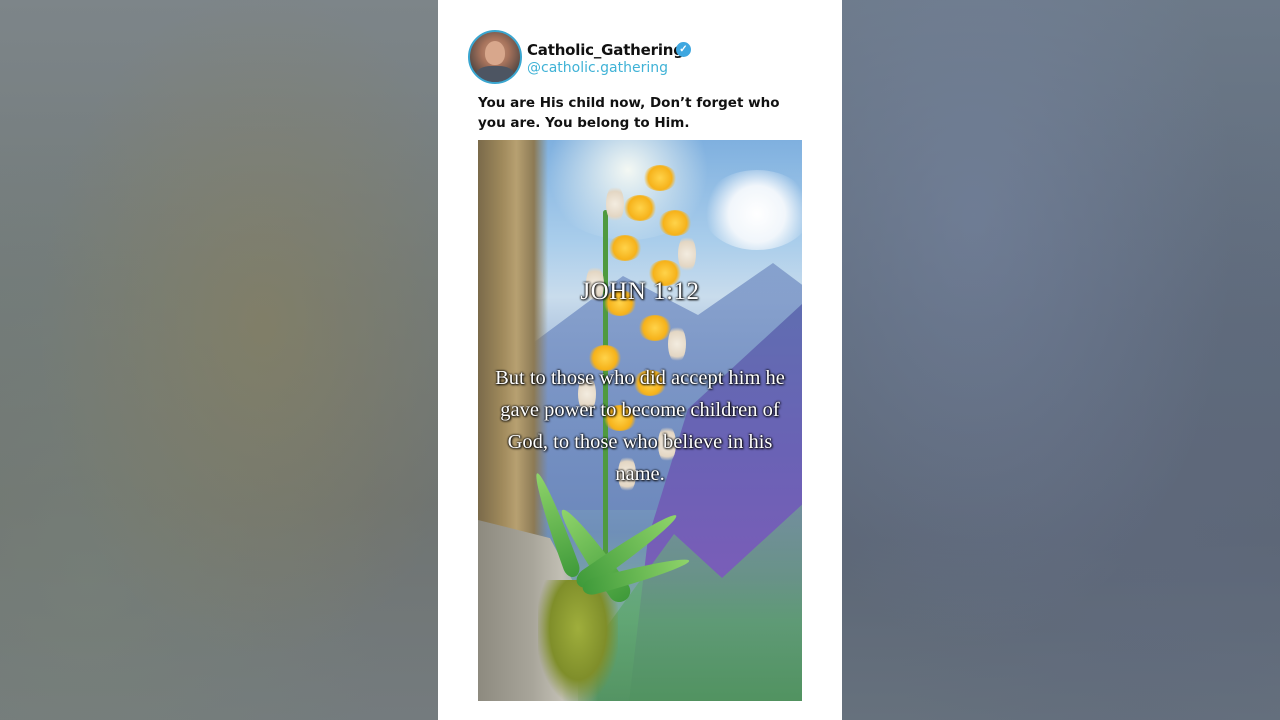 The image size is (1280, 720). I want to click on account-handle: @catholic.gathering, so click(597, 68).